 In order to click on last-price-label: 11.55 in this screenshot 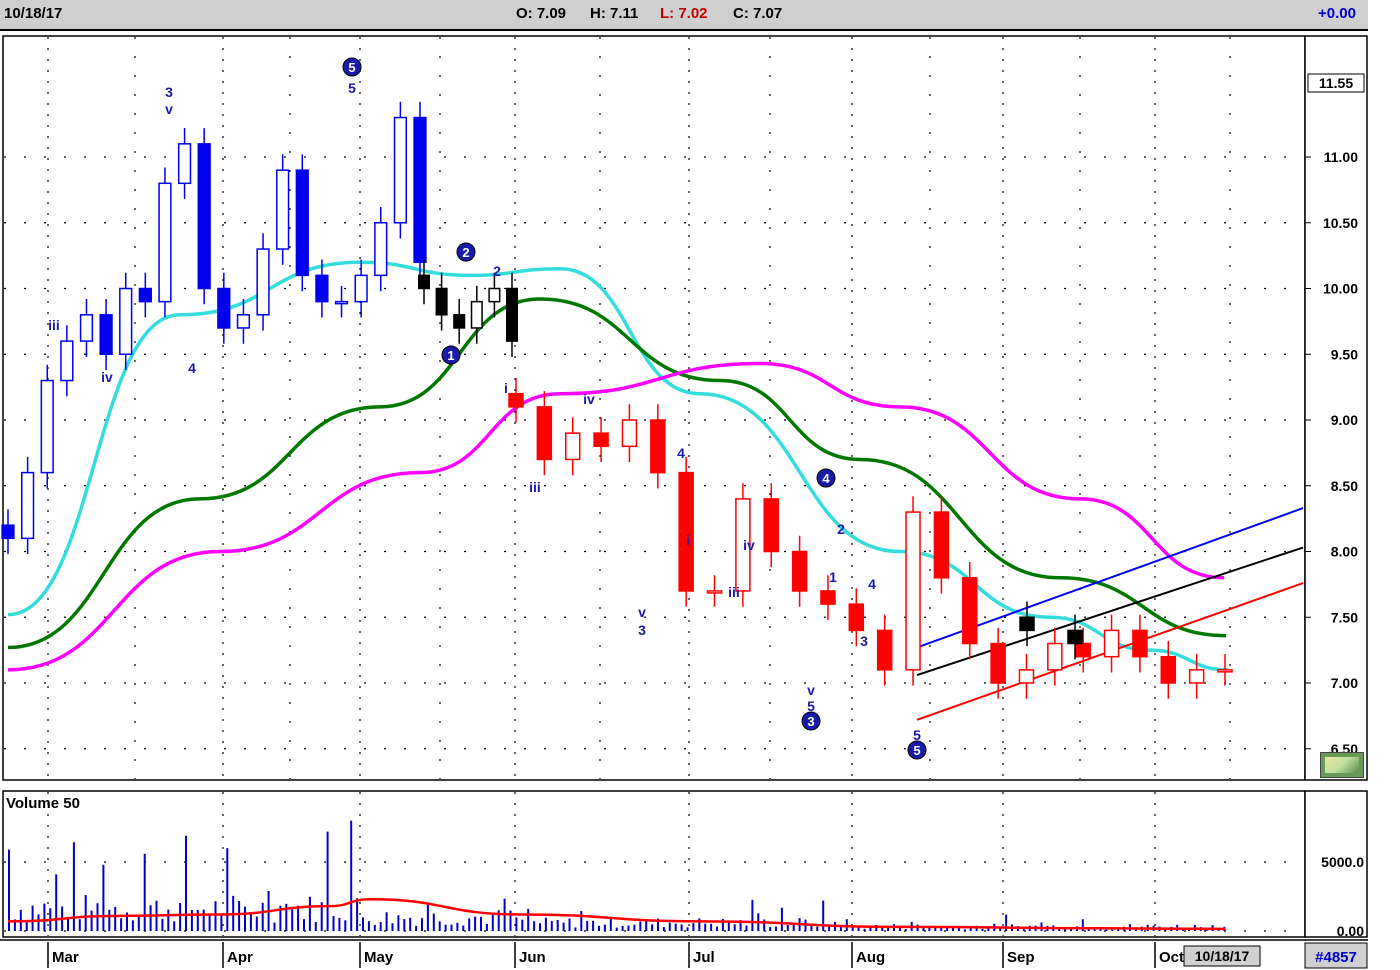, I will do `click(1336, 83)`.